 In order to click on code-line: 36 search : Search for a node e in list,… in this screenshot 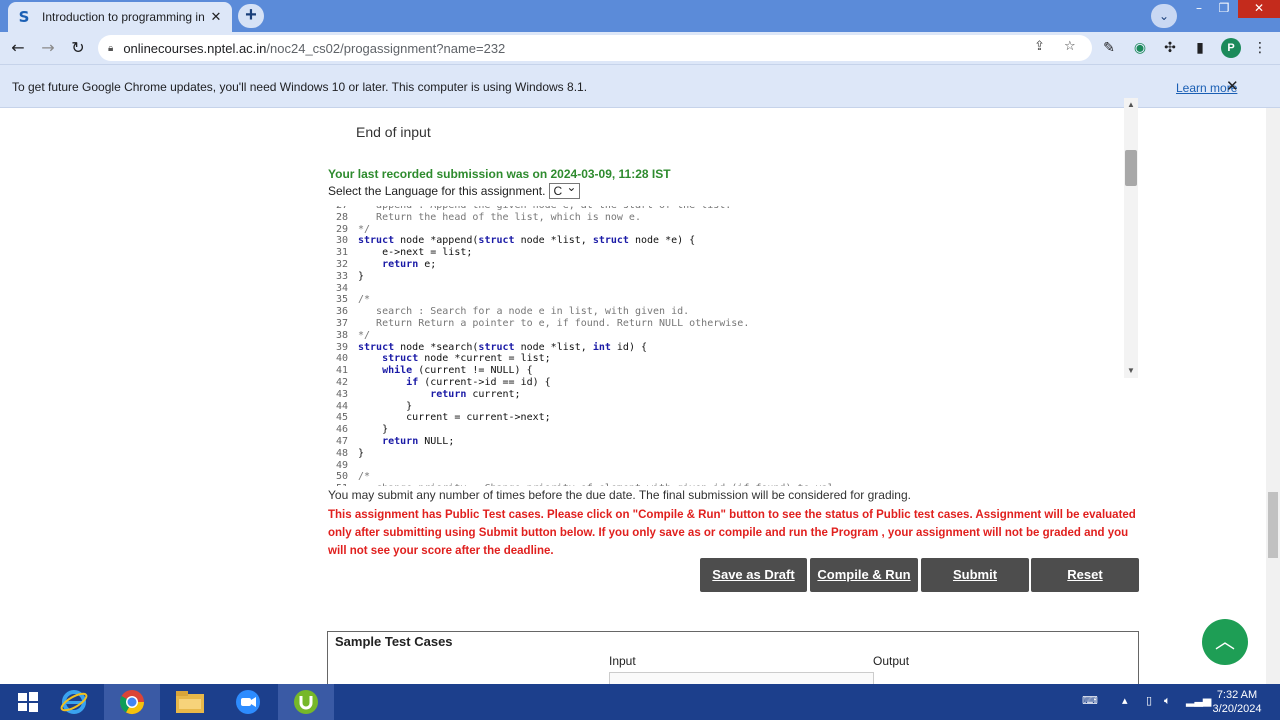, I will do `click(585, 312)`.